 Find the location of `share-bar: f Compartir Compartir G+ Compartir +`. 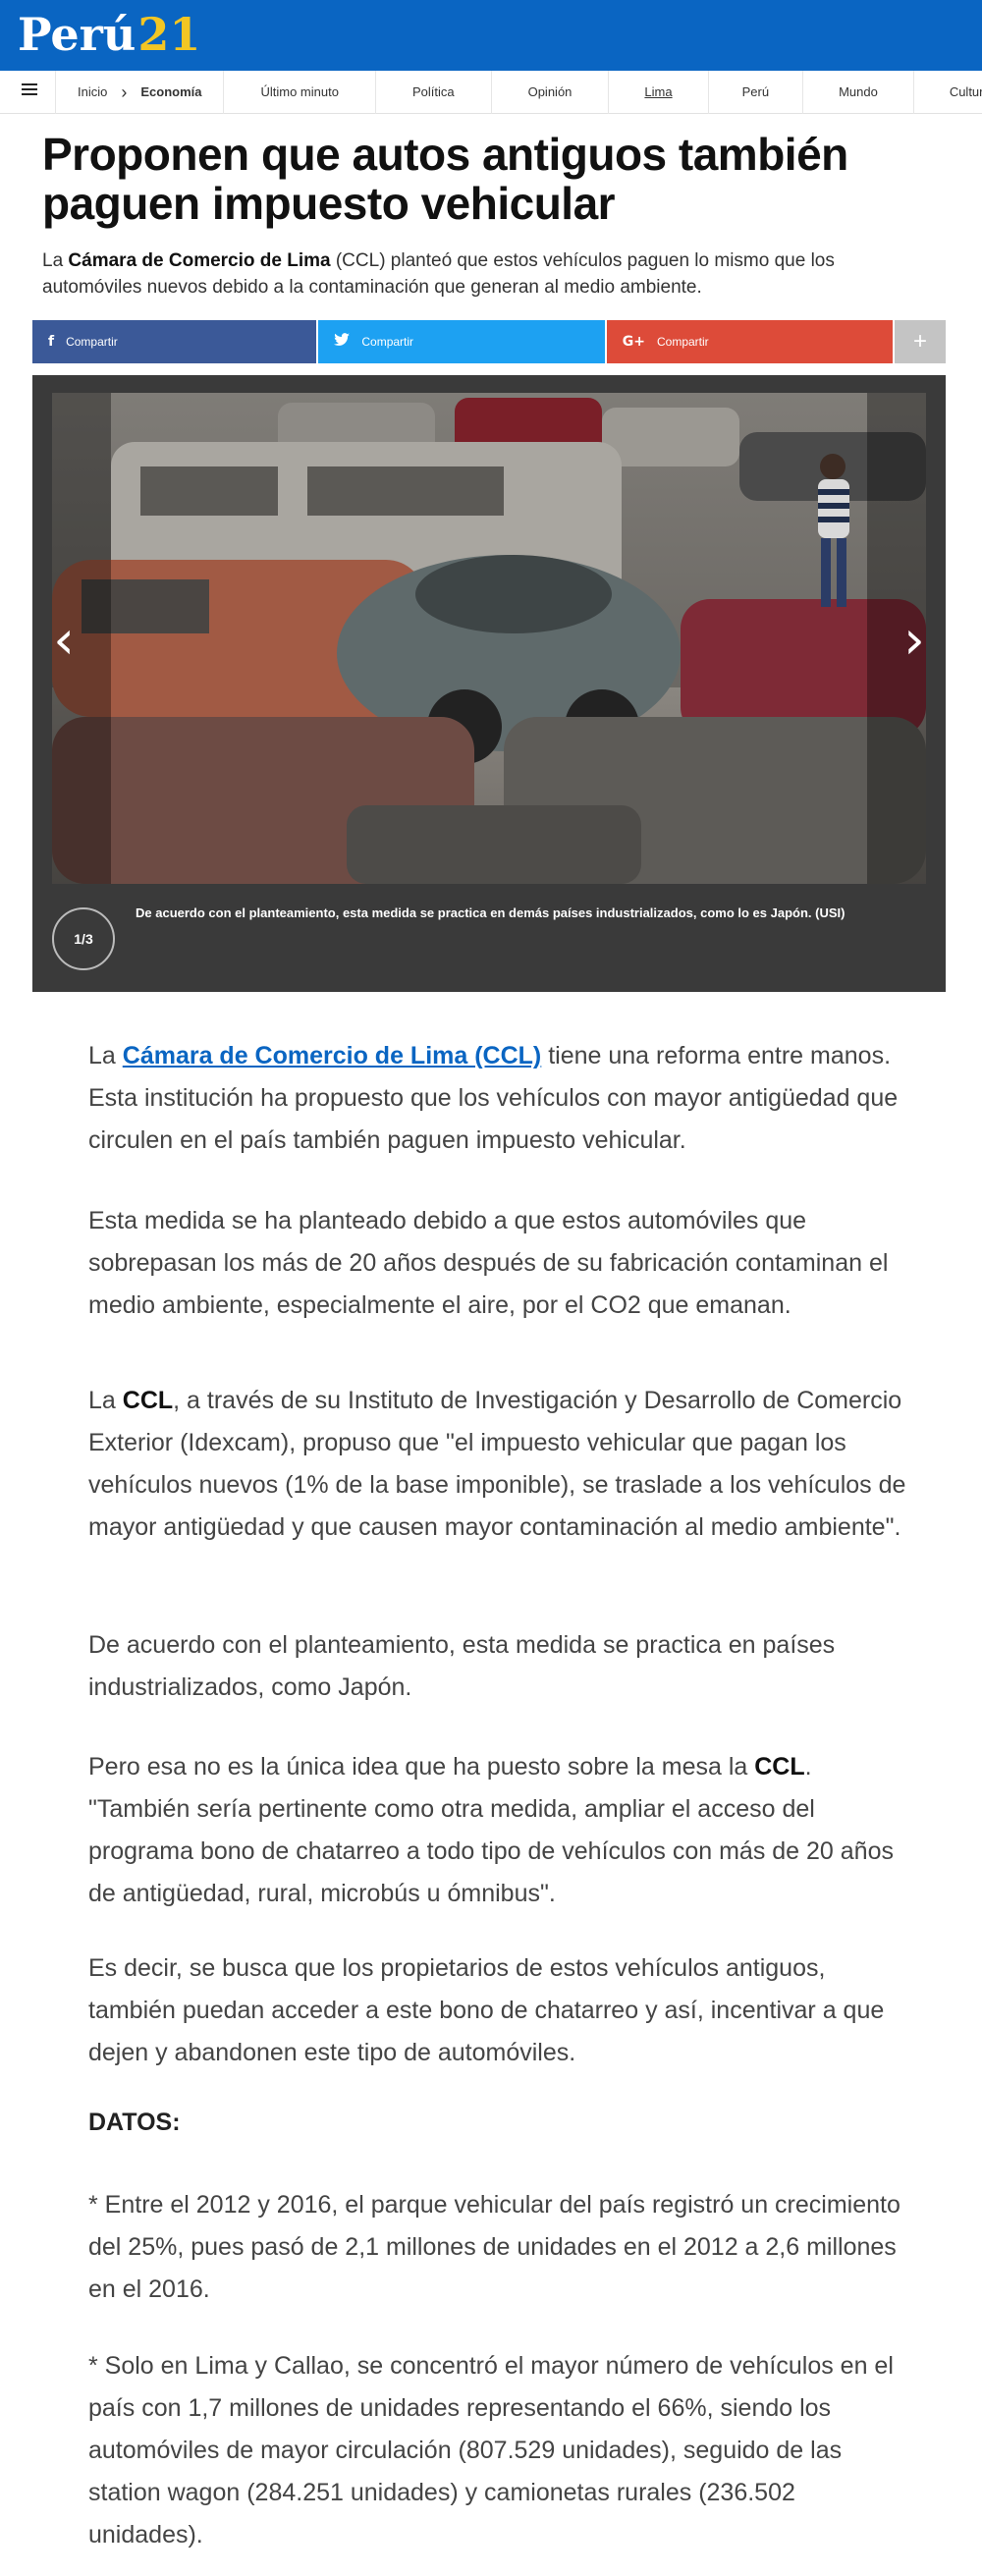

share-bar: f Compartir Compartir G+ Compartir + is located at coordinates (489, 341).